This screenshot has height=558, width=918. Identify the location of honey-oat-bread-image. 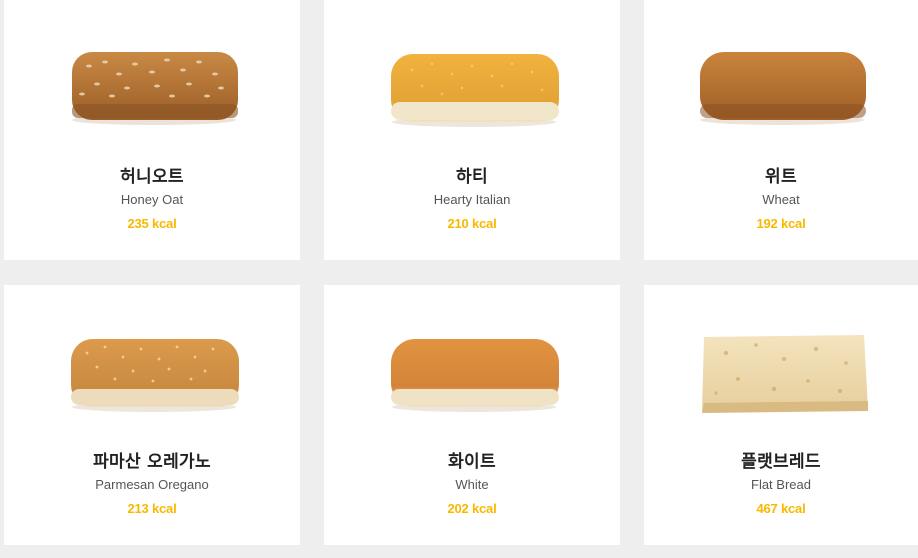
(152, 89).